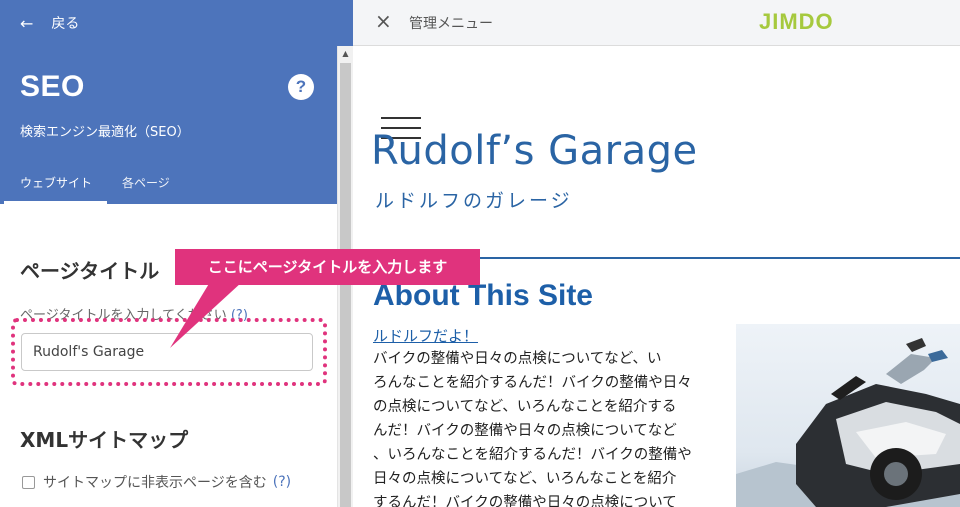 This screenshot has width=960, height=507. I want to click on arrow-left-icon: ←, so click(27, 23).